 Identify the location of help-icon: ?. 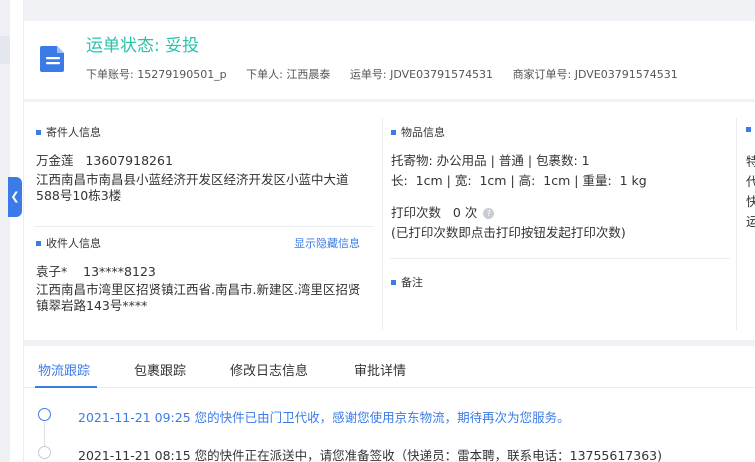
(489, 213).